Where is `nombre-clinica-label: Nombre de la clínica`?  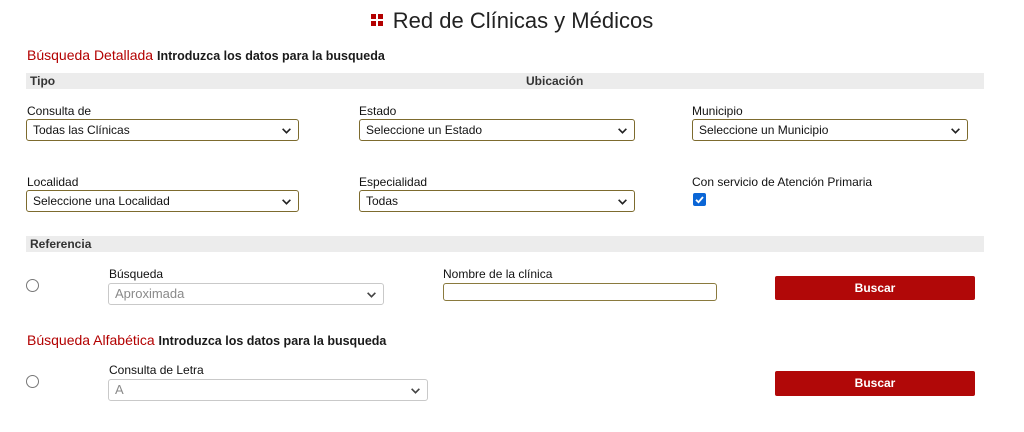 nombre-clinica-label: Nombre de la clínica is located at coordinates (498, 274).